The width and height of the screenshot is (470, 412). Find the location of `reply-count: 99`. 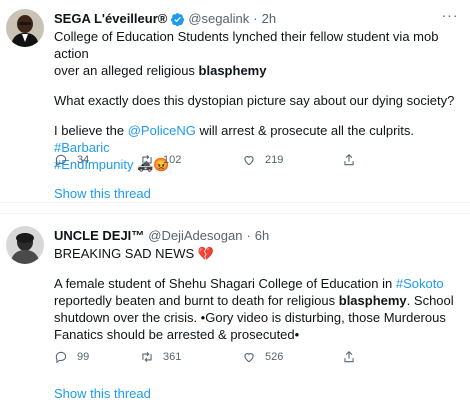

reply-count: 99 is located at coordinates (83, 357).